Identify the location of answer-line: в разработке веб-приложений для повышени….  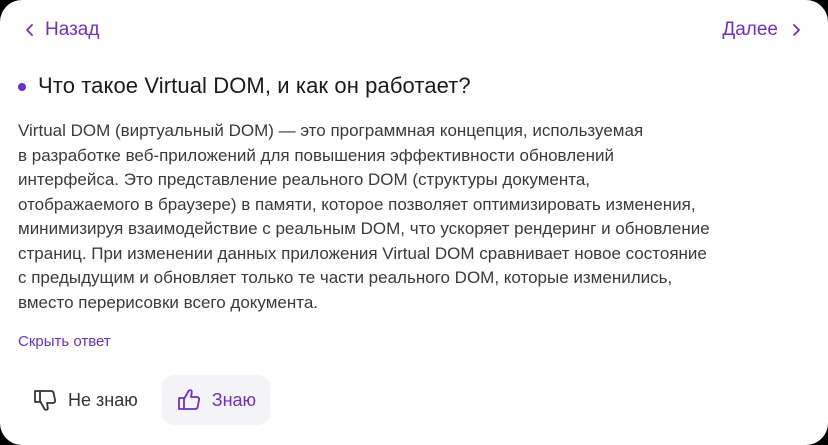
(316, 155).